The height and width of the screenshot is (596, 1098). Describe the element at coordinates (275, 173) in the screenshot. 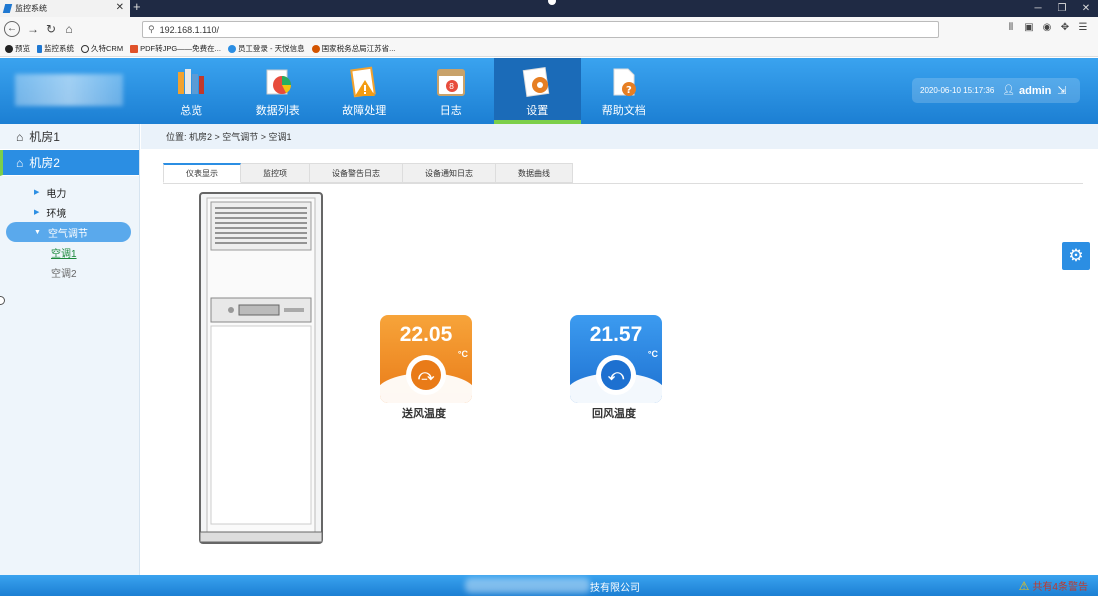

I see `tab-monitor-items: 监控项` at that location.